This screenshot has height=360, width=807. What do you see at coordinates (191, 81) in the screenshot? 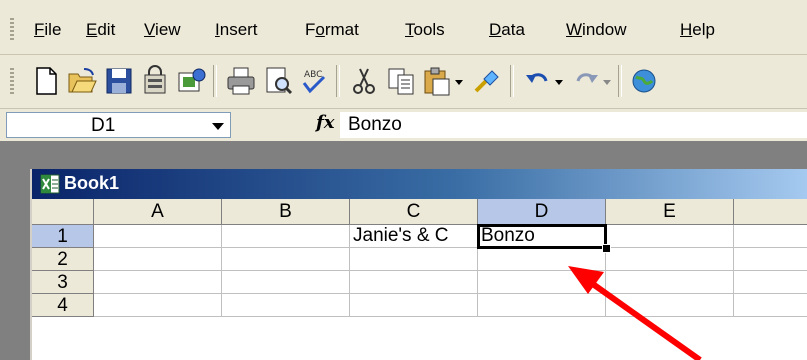
I see `email-attachment-icon` at bounding box center [191, 81].